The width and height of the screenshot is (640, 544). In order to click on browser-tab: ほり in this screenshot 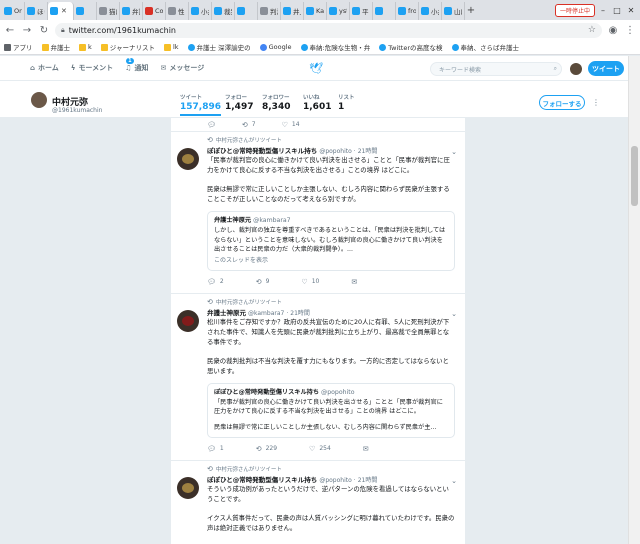, I will do `click(36, 11)`.